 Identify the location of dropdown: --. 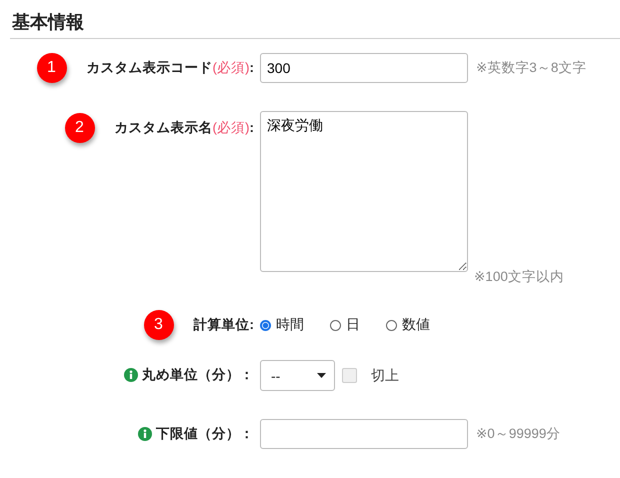
(297, 375).